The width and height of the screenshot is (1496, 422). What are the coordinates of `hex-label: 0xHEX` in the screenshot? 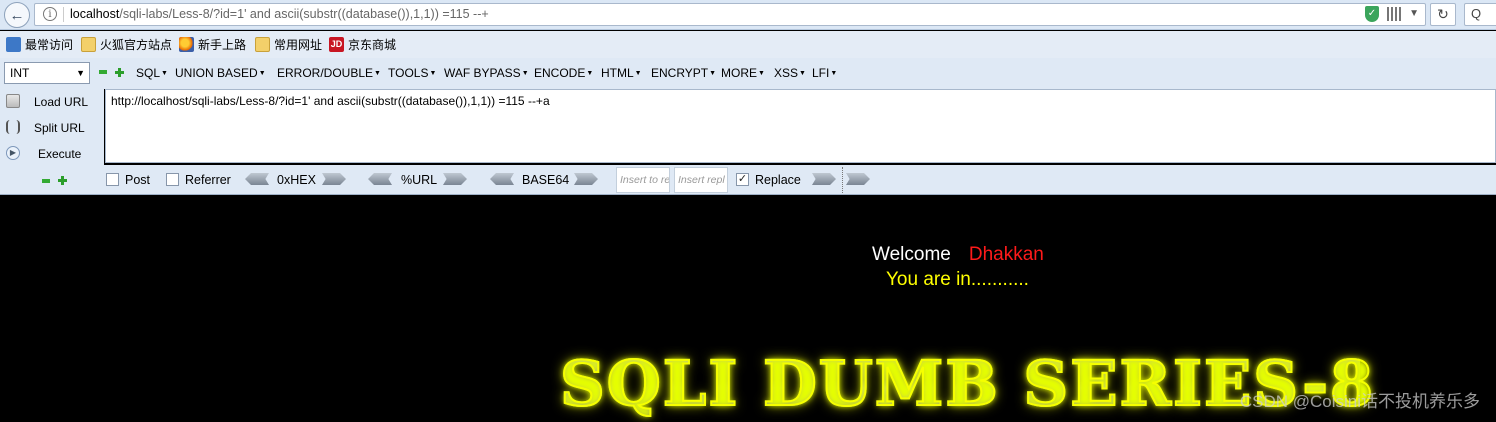 It's located at (296, 180).